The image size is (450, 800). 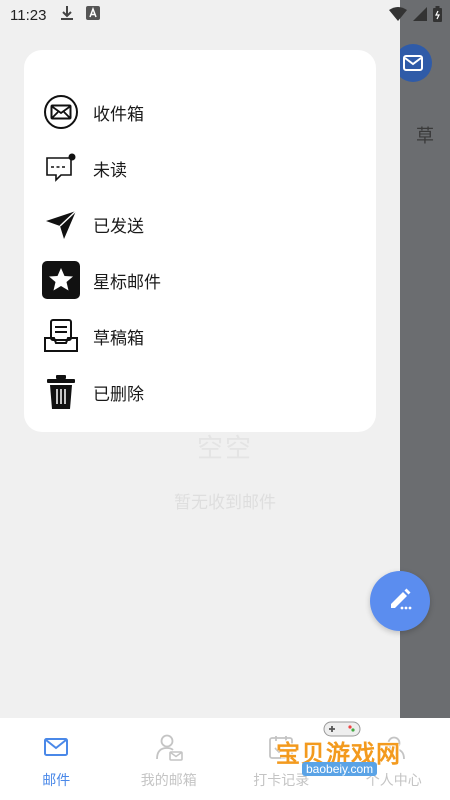 I want to click on status-time: 11:23, so click(x=28, y=15).